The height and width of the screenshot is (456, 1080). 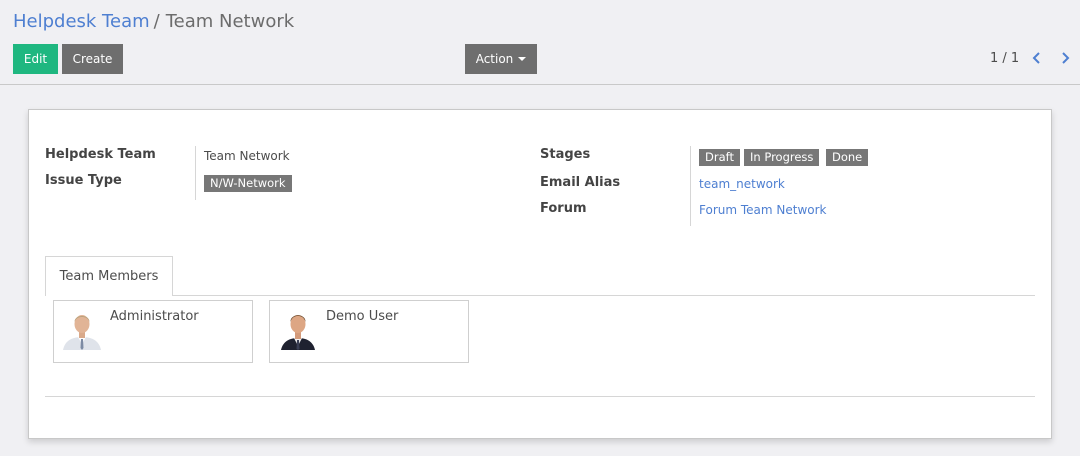 I want to click on action-dropdown-button: Action, so click(x=501, y=59).